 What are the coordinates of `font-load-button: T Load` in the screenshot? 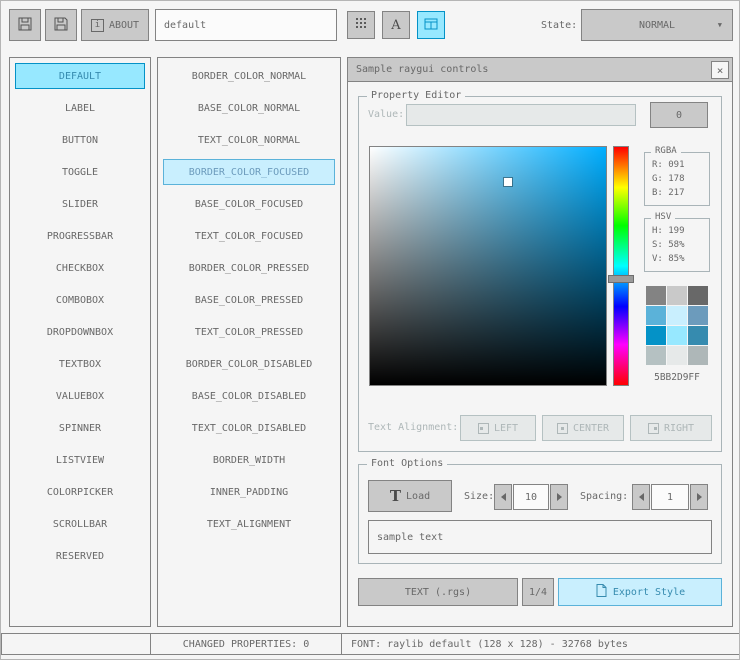 It's located at (410, 496).